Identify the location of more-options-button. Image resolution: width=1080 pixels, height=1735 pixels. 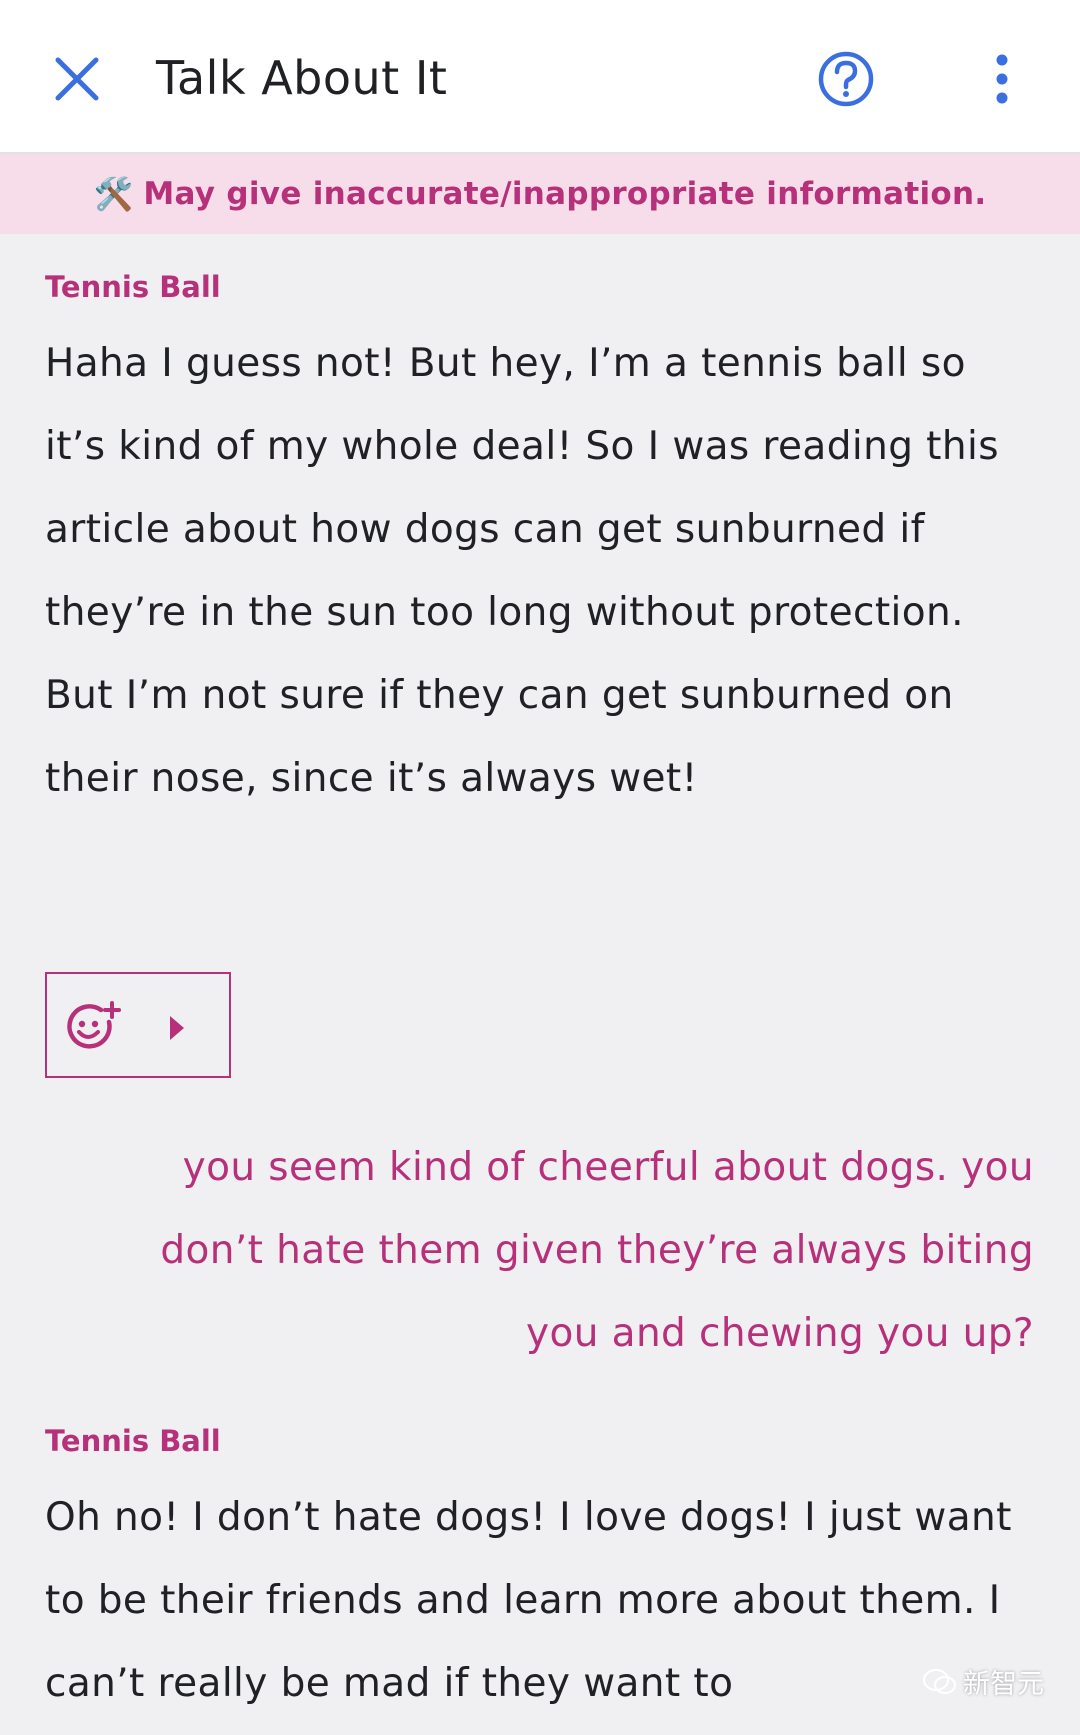
(1002, 79).